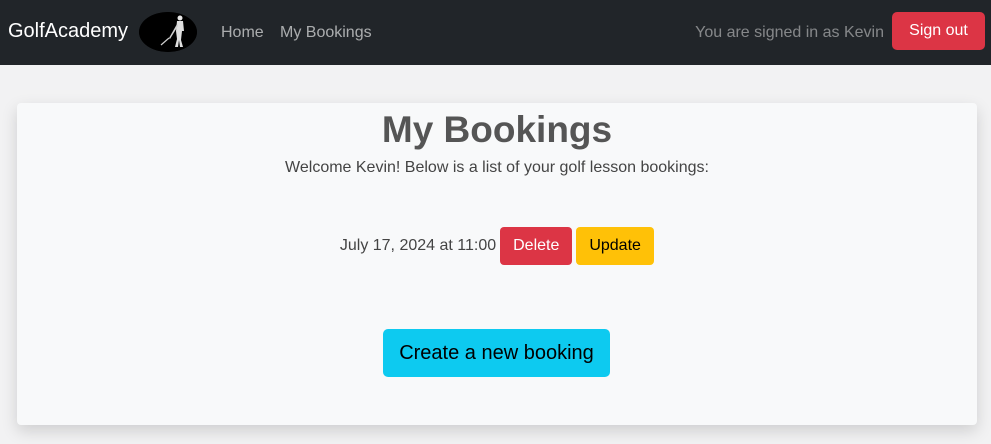  Describe the element at coordinates (496, 353) in the screenshot. I see `create-booking-button: Create a new booking` at that location.